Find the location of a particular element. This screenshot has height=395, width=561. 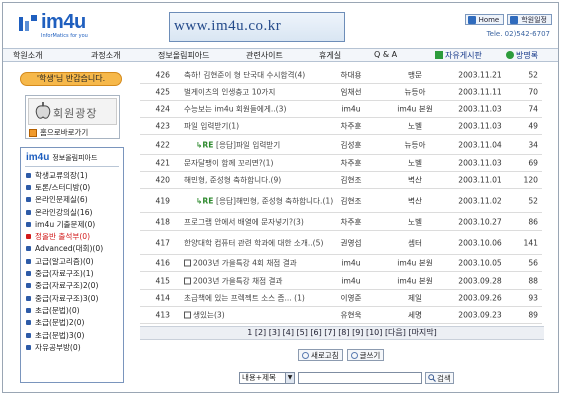

board-link-attendance: 정올반 출석부(0) is located at coordinates (73, 236).